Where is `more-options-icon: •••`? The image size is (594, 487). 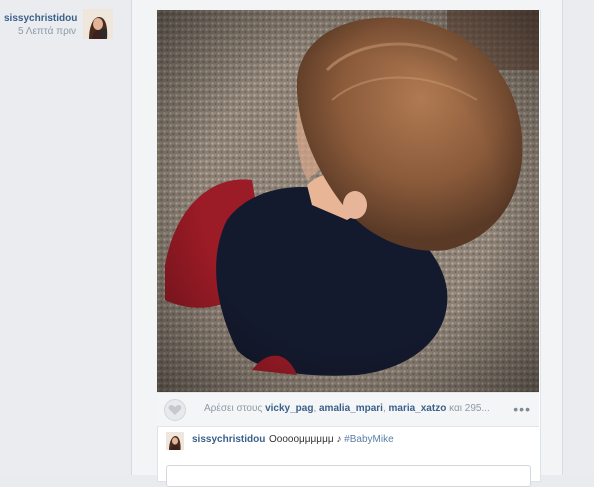
more-options-icon: ••• is located at coordinates (522, 409).